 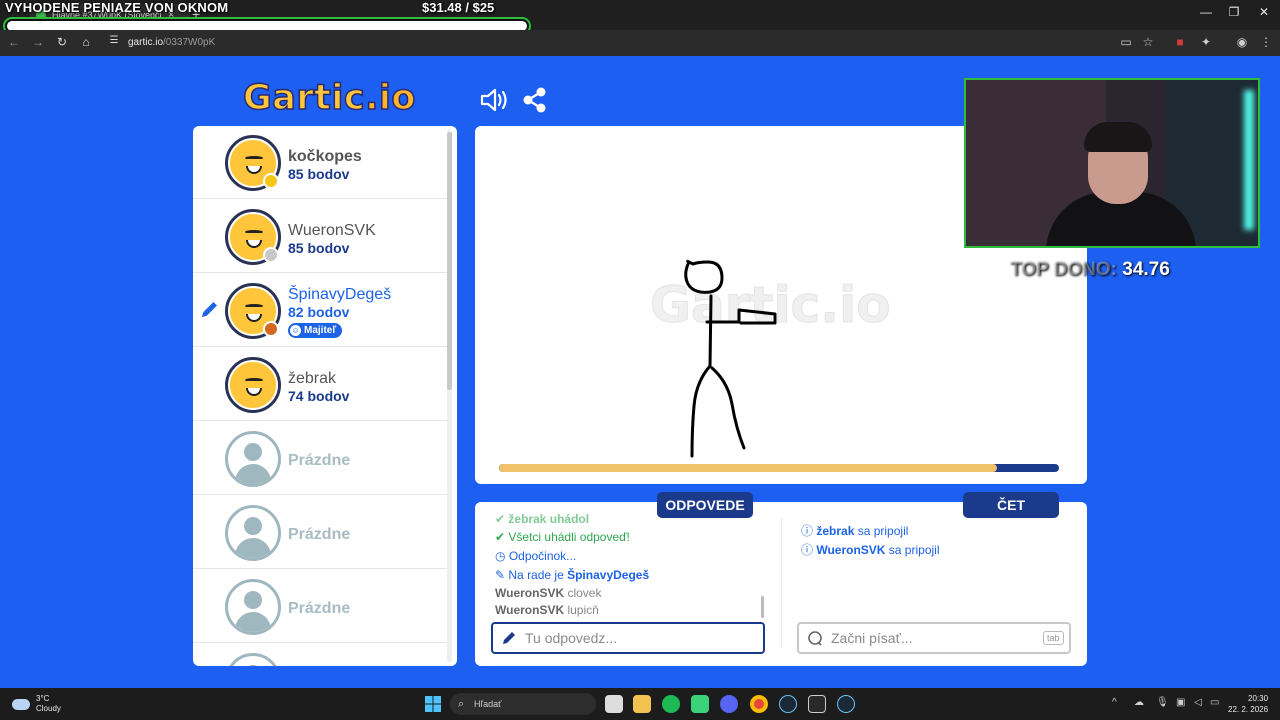 I want to click on tray-expand-icon: ^, so click(x=1114, y=702).